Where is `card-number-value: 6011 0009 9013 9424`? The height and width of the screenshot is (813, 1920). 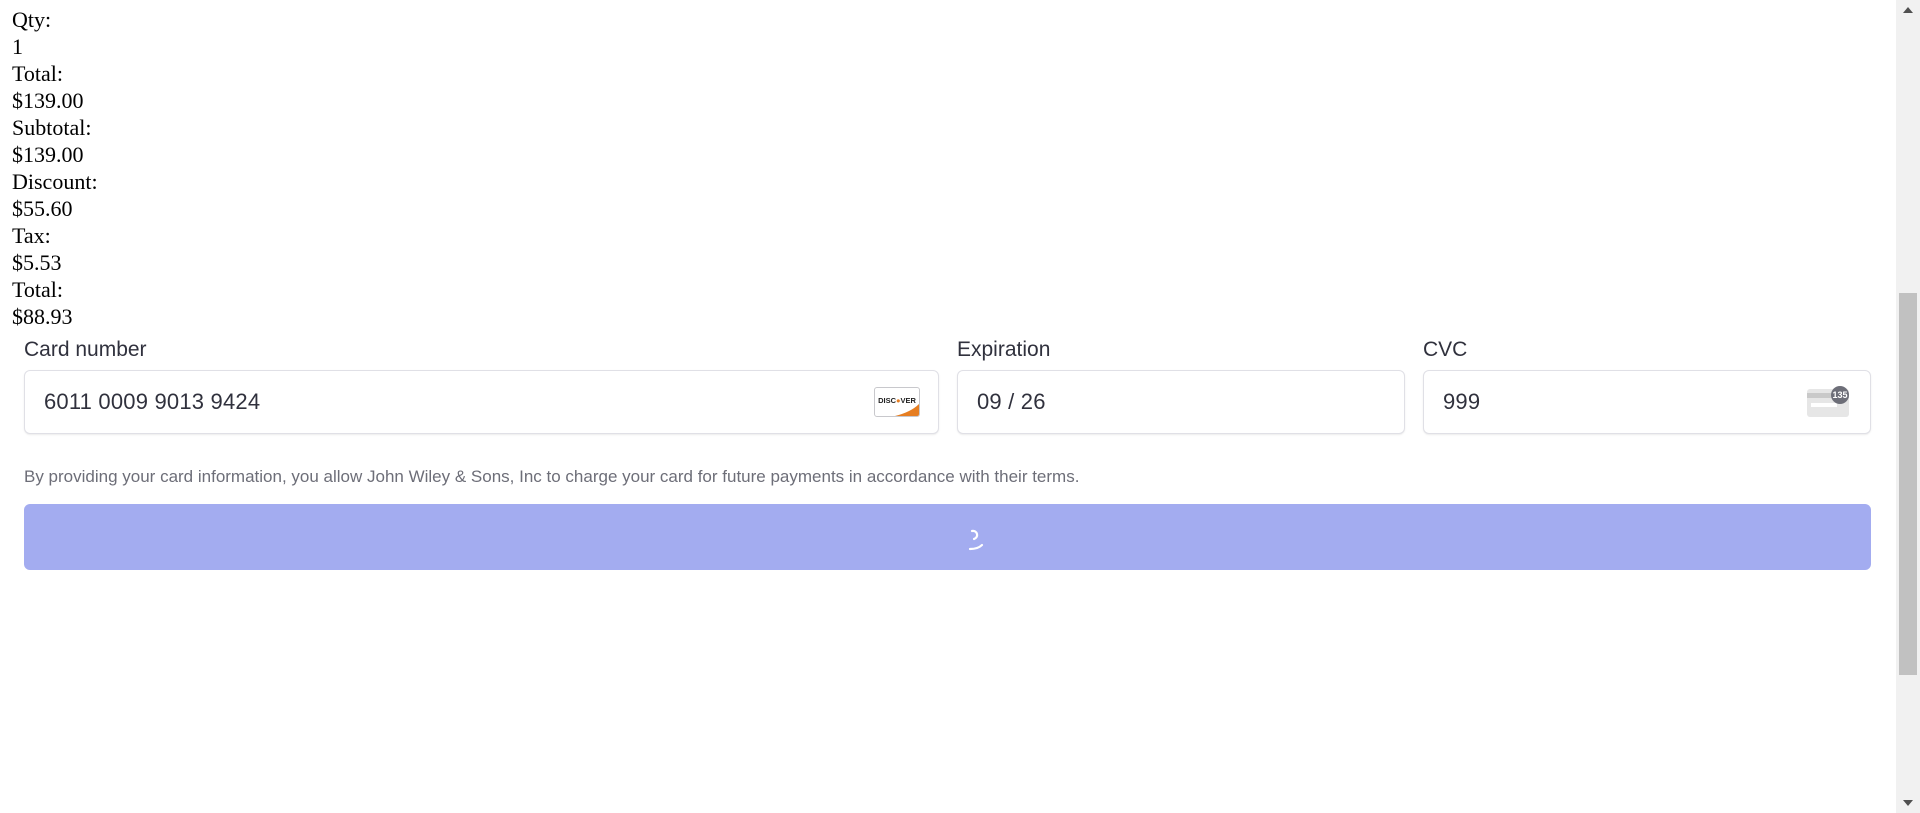 card-number-value: 6011 0009 9013 9424 is located at coordinates (152, 401).